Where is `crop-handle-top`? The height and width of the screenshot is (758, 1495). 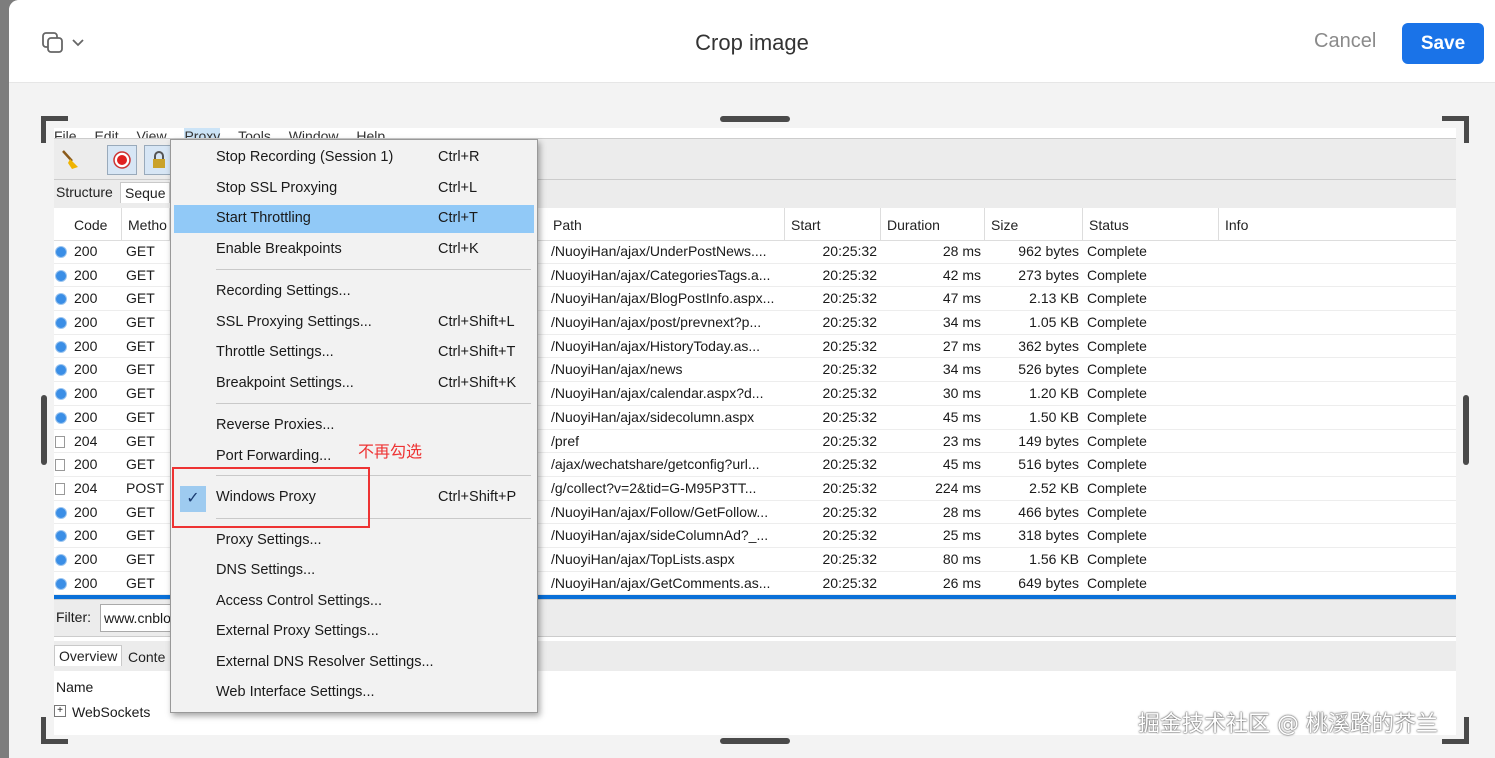
crop-handle-top is located at coordinates (755, 119).